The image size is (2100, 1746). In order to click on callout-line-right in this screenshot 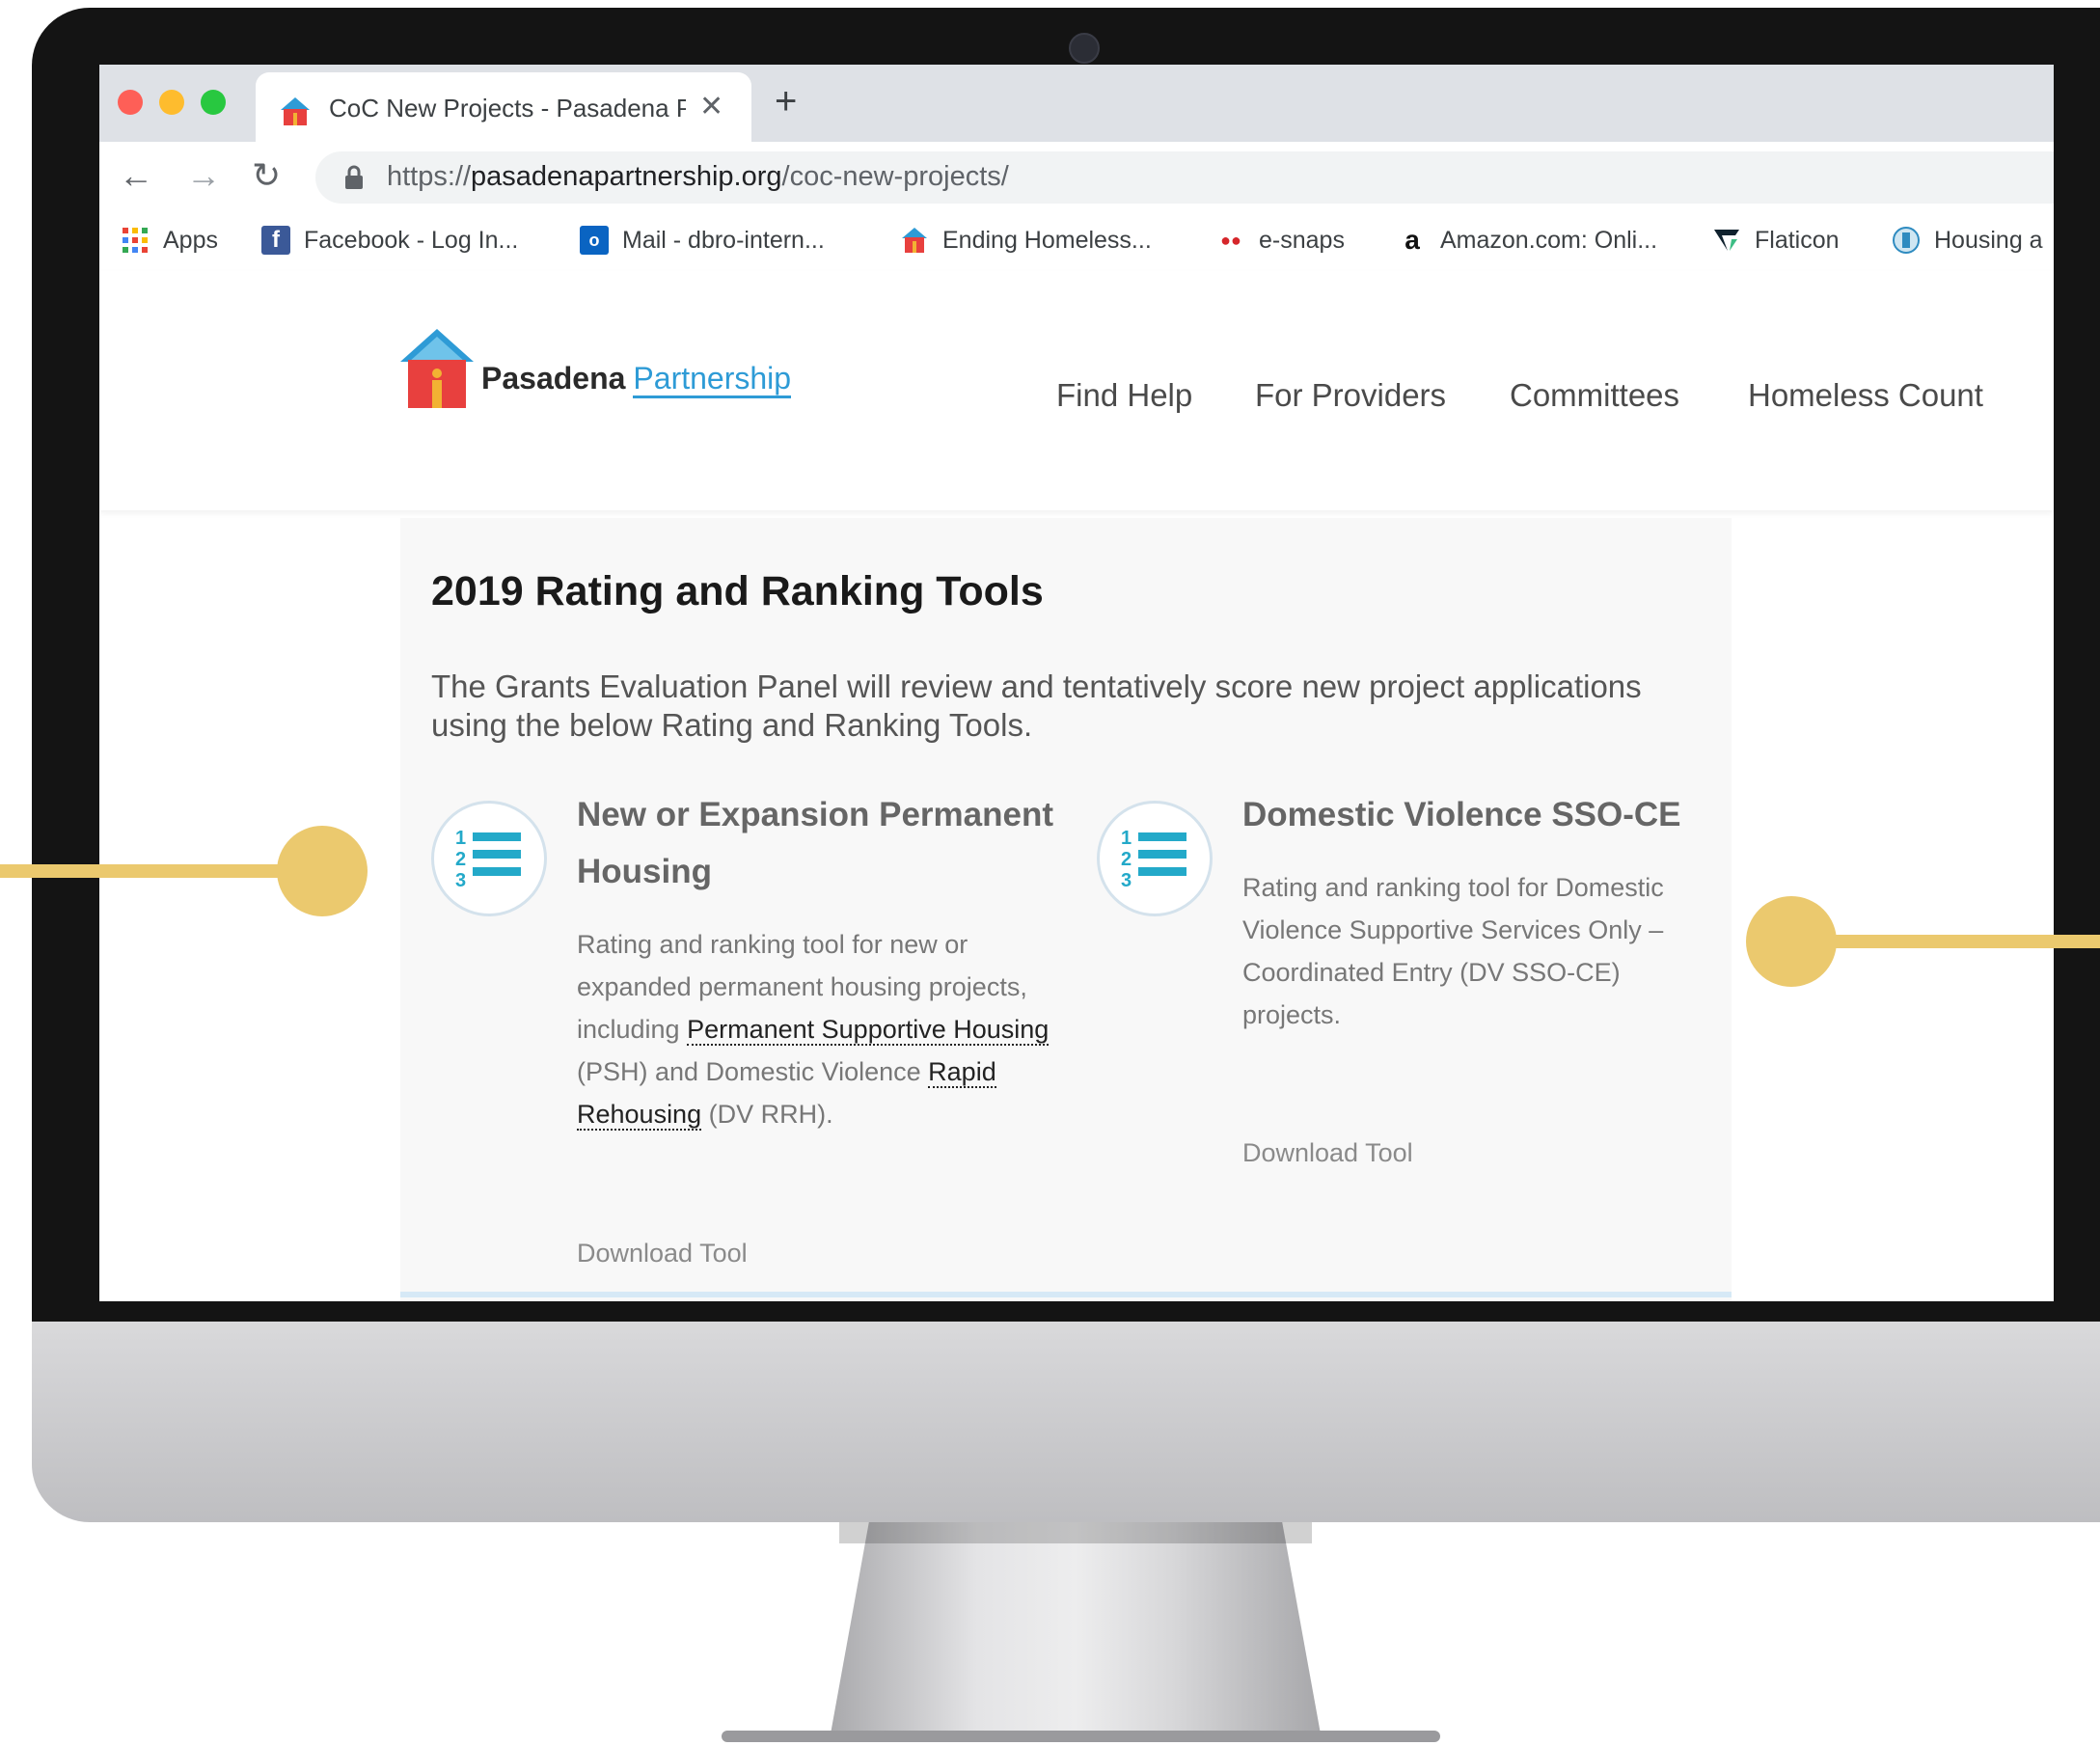, I will do `click(1945, 942)`.